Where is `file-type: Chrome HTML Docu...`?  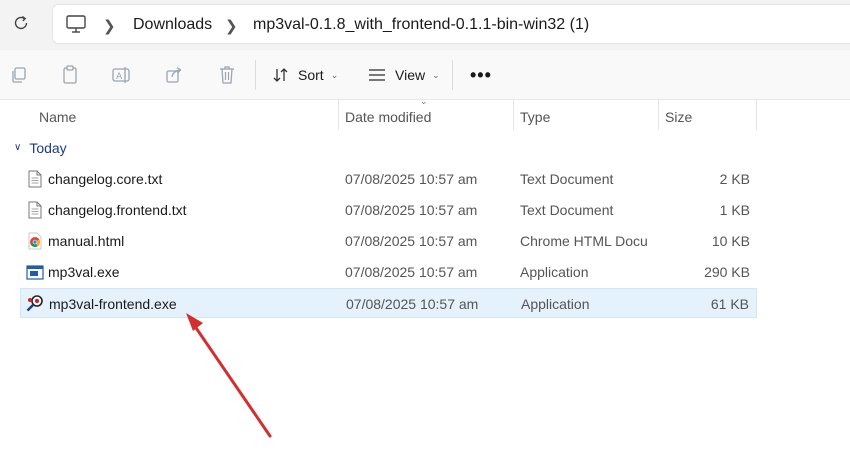
file-type: Chrome HTML Docu... is located at coordinates (584, 241).